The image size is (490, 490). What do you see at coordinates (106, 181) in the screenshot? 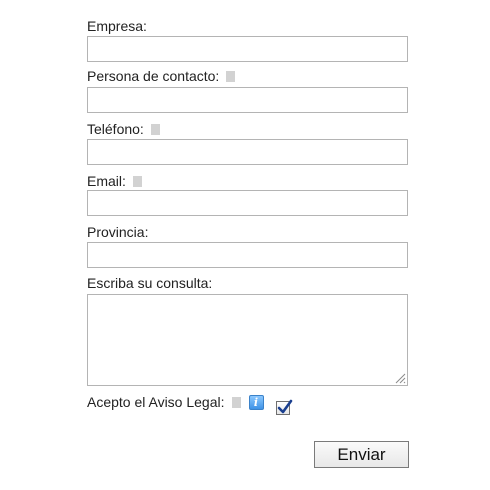
I see `email-label: Email:` at bounding box center [106, 181].